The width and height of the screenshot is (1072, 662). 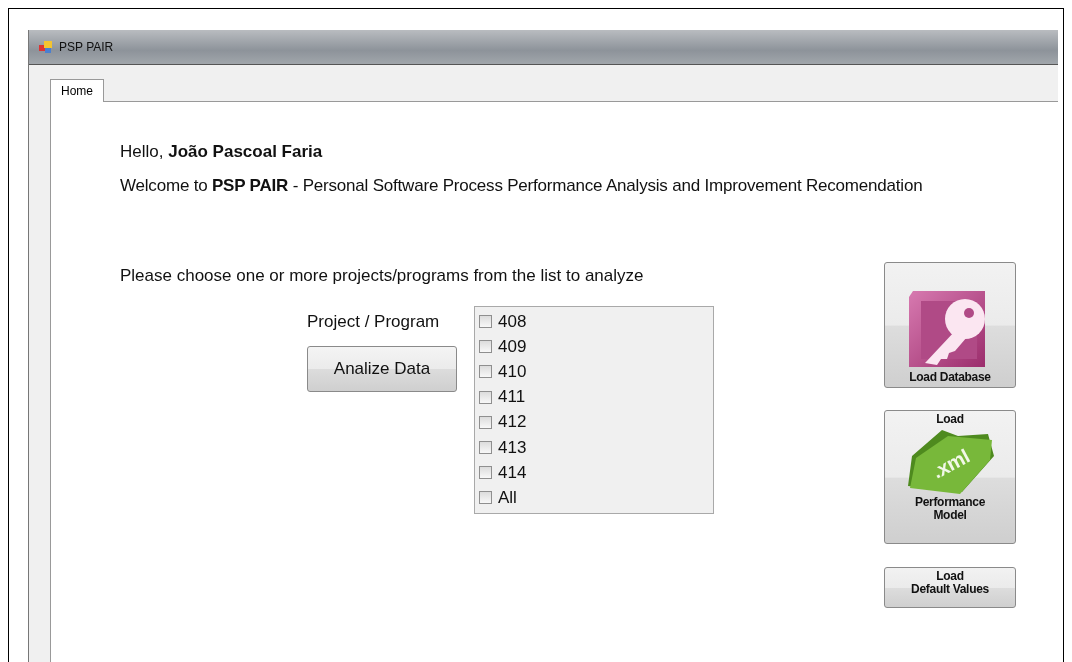 What do you see at coordinates (950, 325) in the screenshot?
I see `load-button: Load Database` at bounding box center [950, 325].